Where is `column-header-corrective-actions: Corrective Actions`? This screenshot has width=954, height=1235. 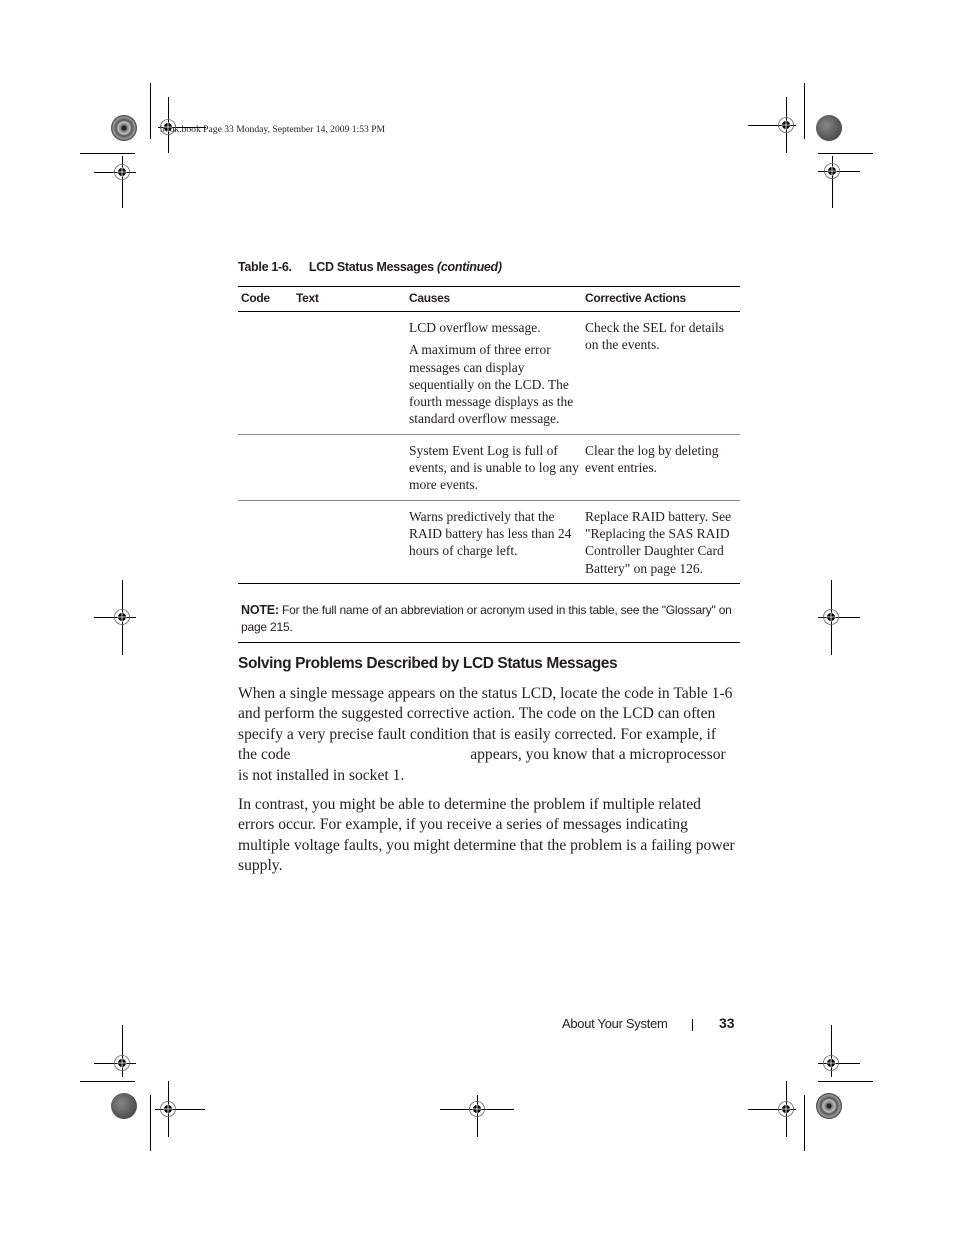 column-header-corrective-actions: Corrective Actions is located at coordinates (661, 299).